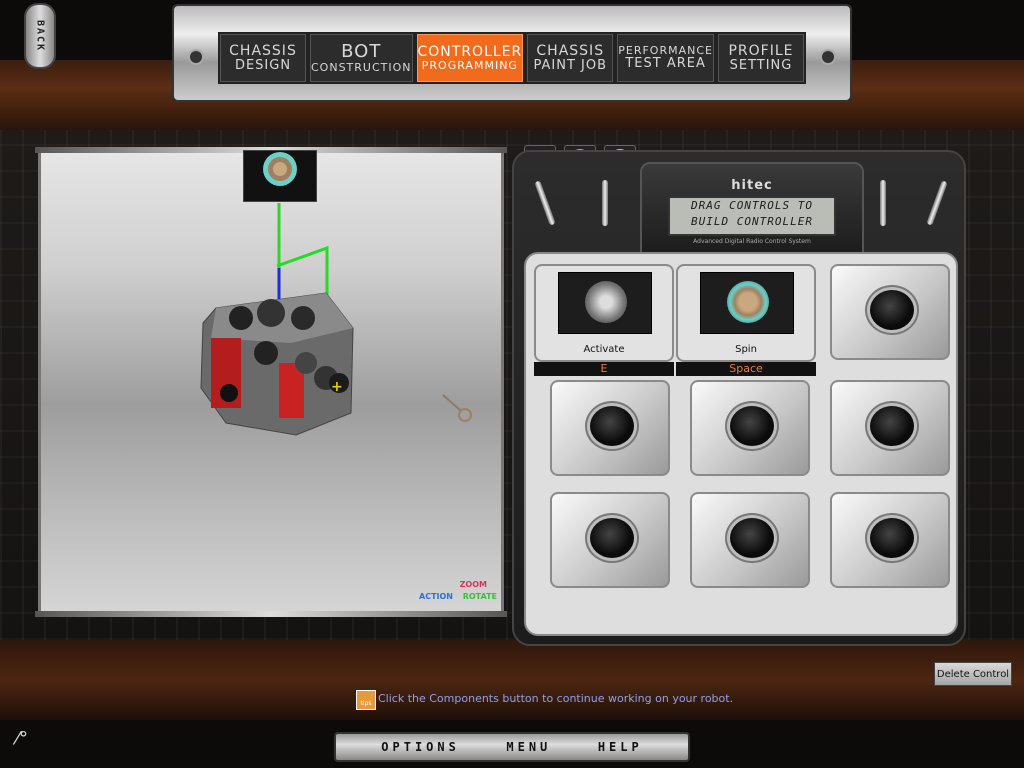 The height and width of the screenshot is (768, 1024). I want to click on control-label: Spin, so click(746, 349).